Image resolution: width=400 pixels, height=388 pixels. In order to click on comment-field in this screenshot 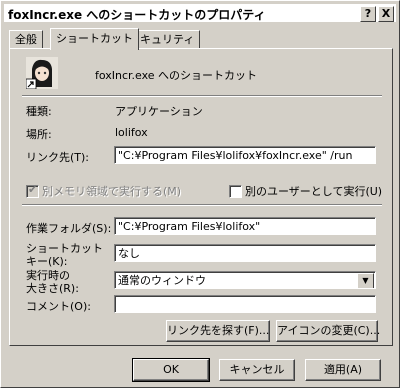, I will do `click(245, 304)`.